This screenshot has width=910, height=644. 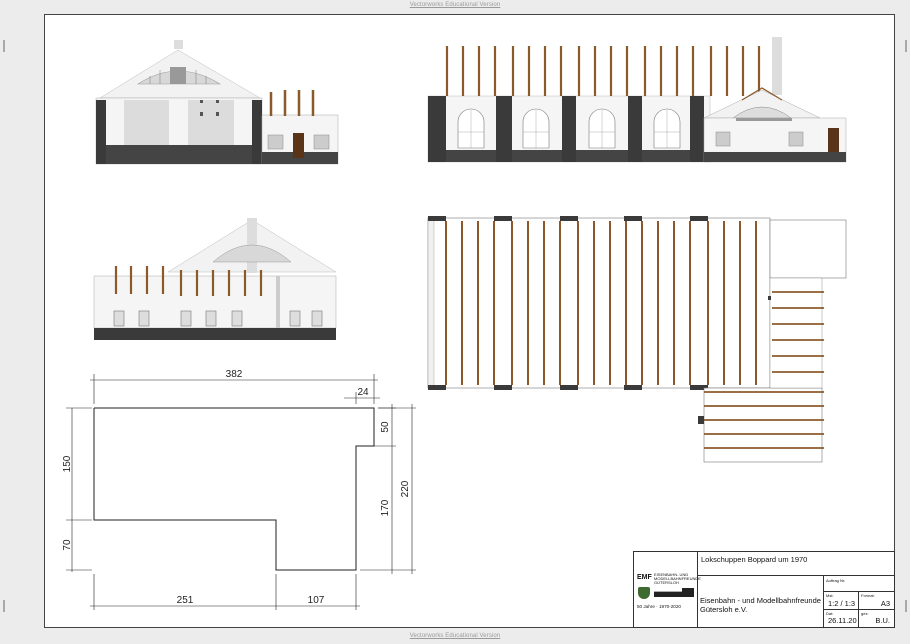 What do you see at coordinates (234, 489) in the screenshot?
I see `floor-outline` at bounding box center [234, 489].